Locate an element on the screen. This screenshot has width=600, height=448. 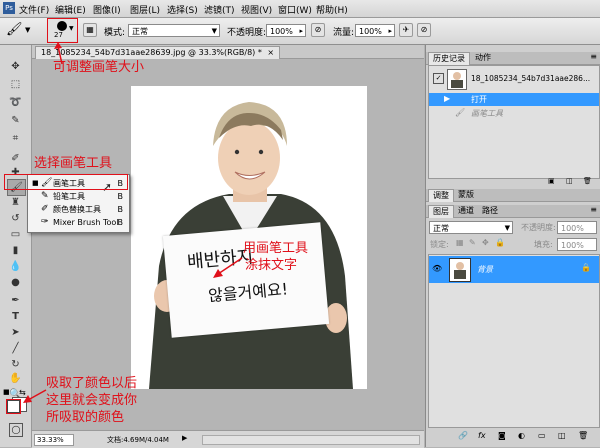
history-panel-footer: ▣ ◫ 🗑 is located at coordinates (513, 182).